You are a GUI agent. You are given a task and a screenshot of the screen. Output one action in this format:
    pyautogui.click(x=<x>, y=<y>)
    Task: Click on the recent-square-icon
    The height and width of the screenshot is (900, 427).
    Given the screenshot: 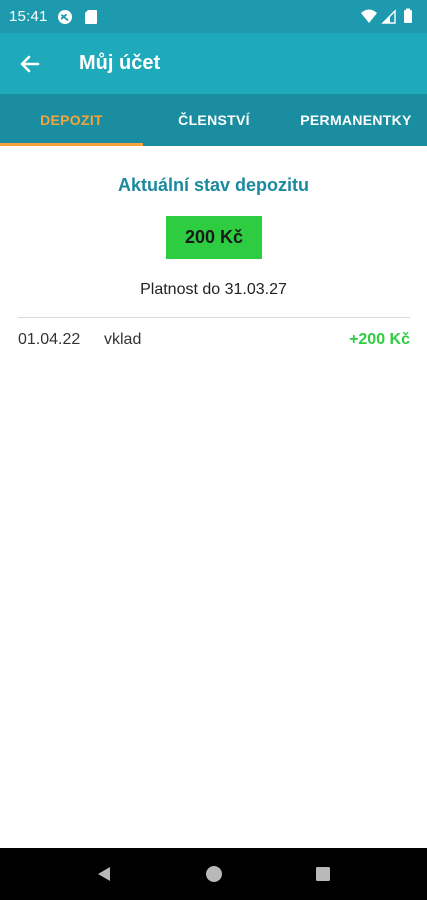 What is the action you would take?
    pyautogui.click(x=323, y=874)
    